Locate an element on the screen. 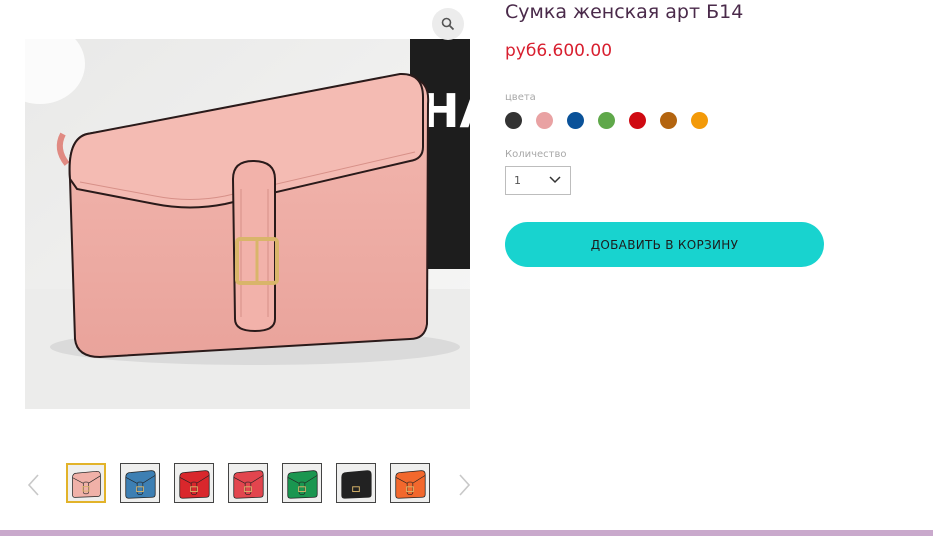 This screenshot has width=933, height=536. quantity-label: Количество is located at coordinates (536, 154).